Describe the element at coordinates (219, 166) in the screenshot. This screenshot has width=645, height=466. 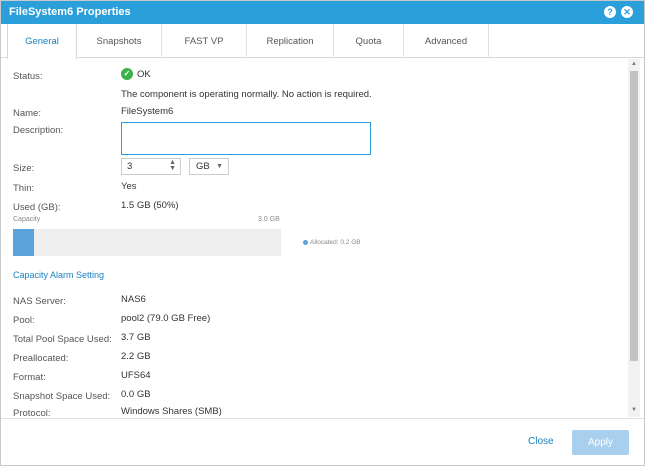
I see `chevron-down-icon: ▼` at that location.